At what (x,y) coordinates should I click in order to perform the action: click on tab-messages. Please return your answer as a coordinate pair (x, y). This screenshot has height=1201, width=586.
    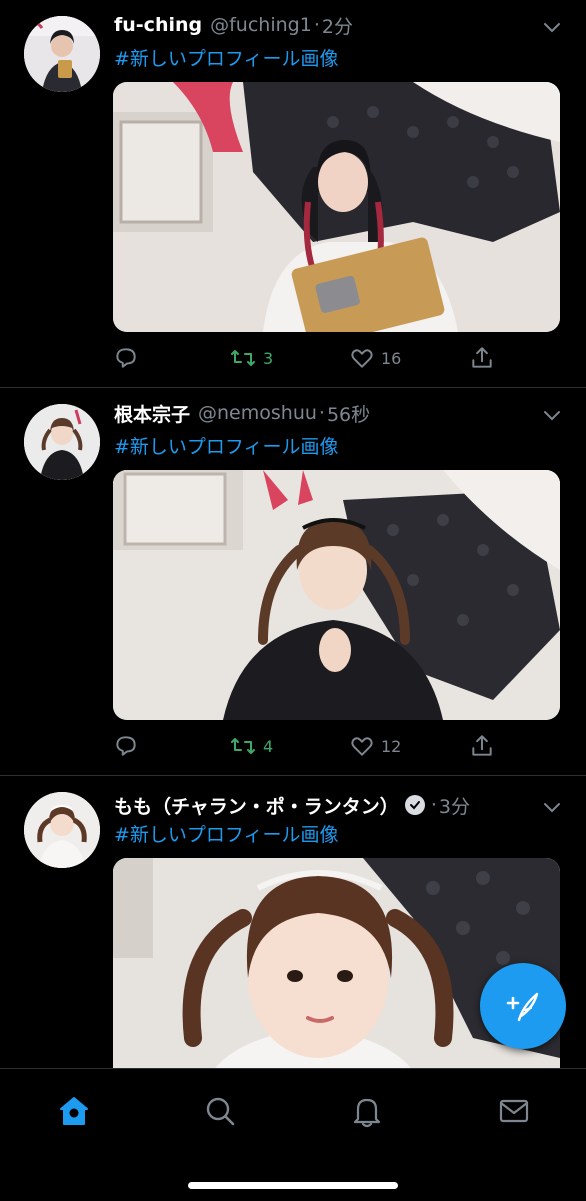
    Looking at the image, I should click on (514, 1111).